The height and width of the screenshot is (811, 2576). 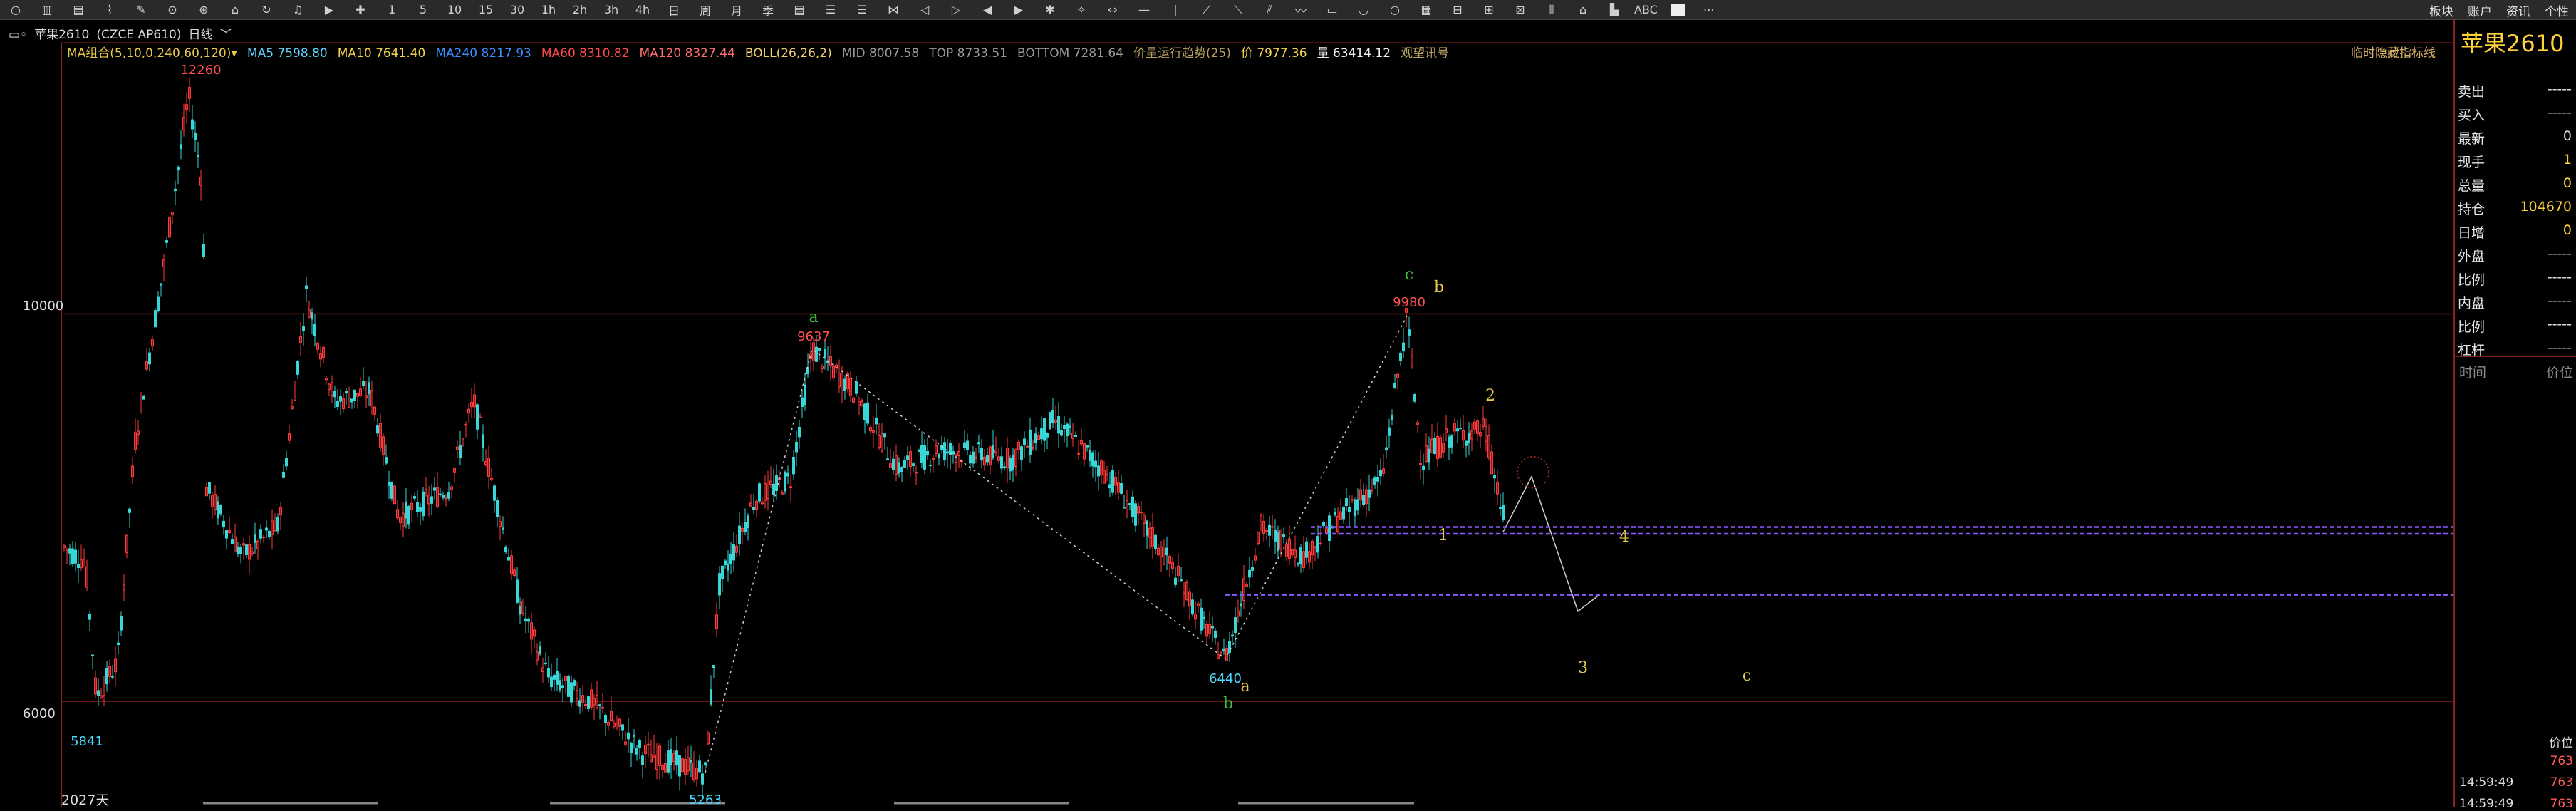 I want to click on menu-item-2: 资讯, so click(x=2518, y=10).